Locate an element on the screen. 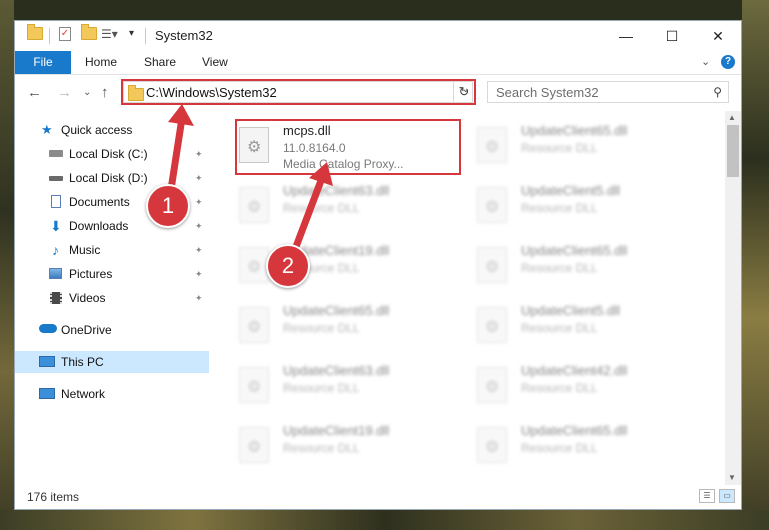 Image resolution: width=769 pixels, height=530 pixels. details-view-icon: ☰ is located at coordinates (707, 496).